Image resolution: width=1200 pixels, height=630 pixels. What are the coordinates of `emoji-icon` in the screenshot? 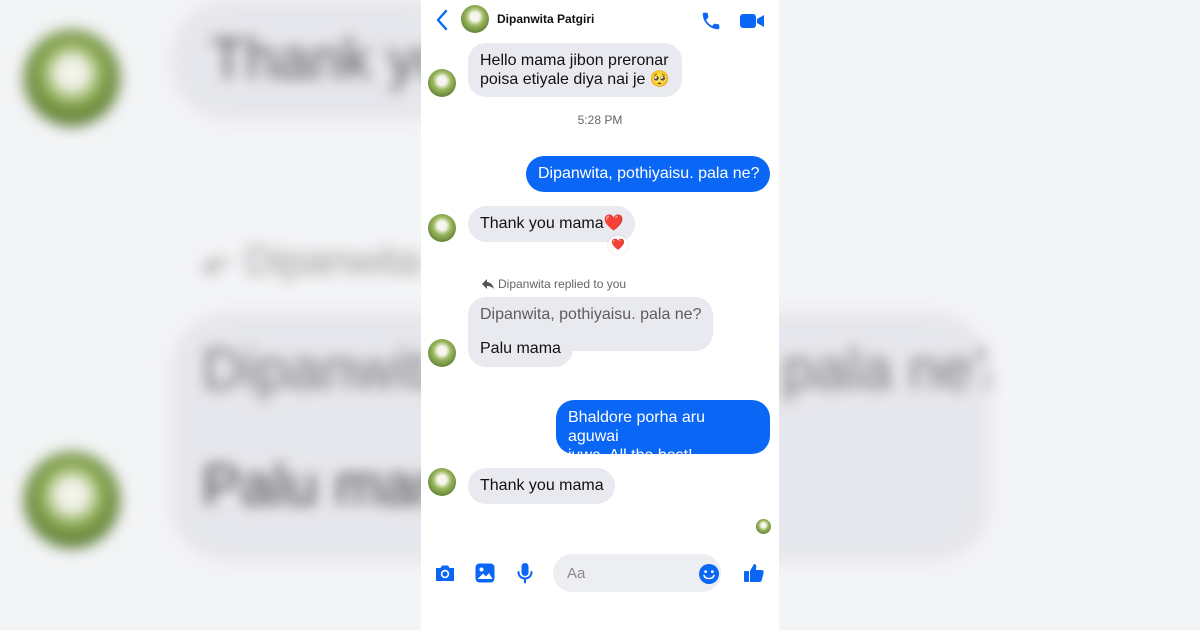 It's located at (709, 574).